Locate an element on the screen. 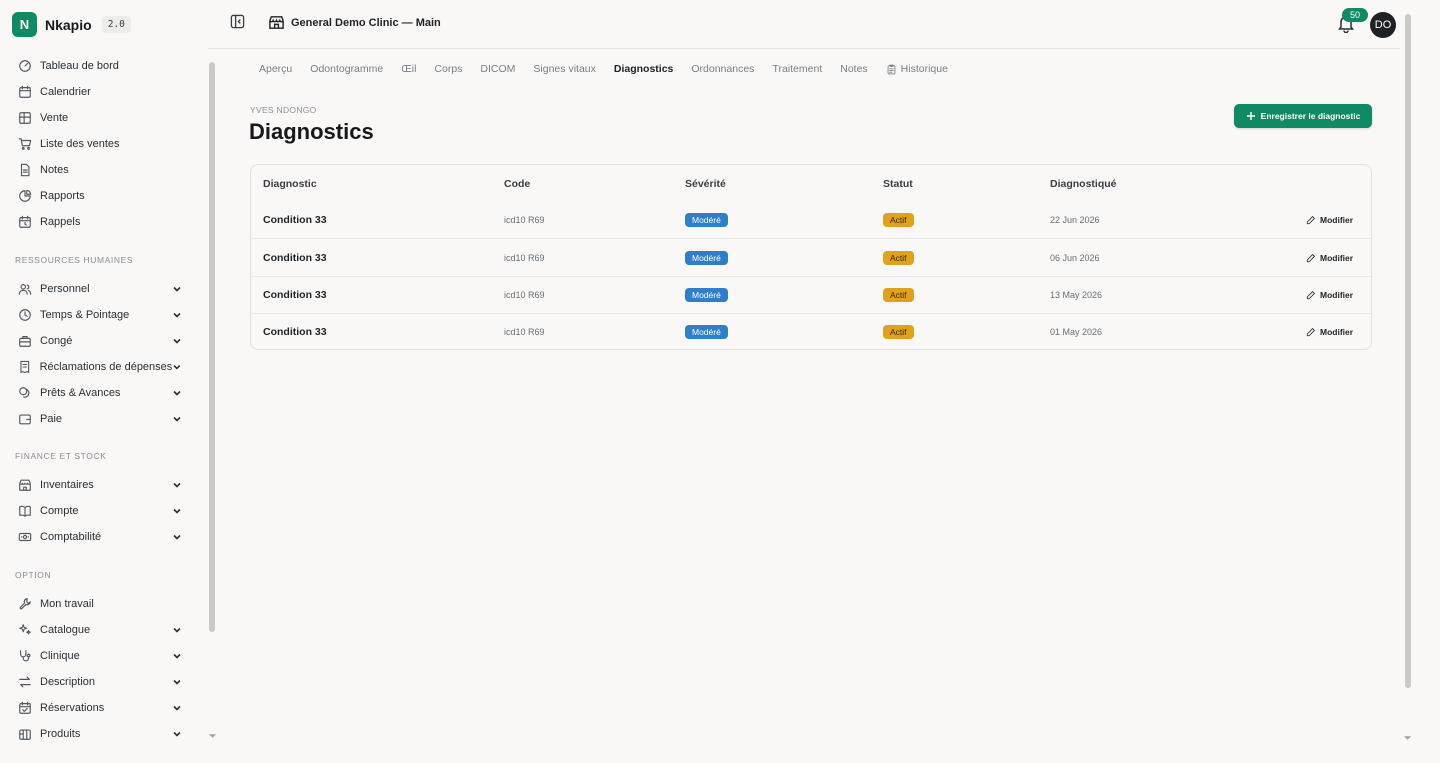 The width and height of the screenshot is (1440, 763). briefcase-icon is located at coordinates (25, 341).